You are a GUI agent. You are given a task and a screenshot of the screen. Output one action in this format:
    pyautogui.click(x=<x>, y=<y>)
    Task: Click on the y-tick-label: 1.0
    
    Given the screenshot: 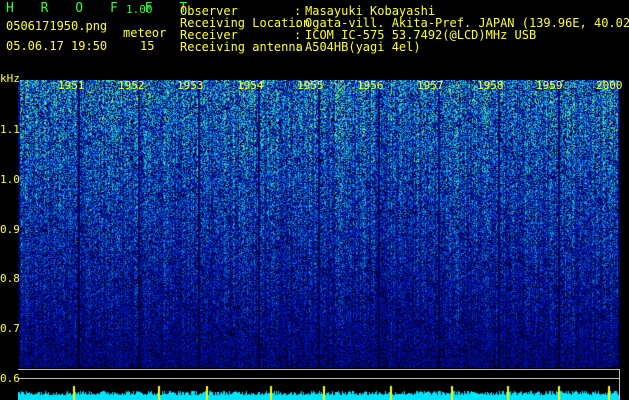 What is the action you would take?
    pyautogui.click(x=10, y=179)
    